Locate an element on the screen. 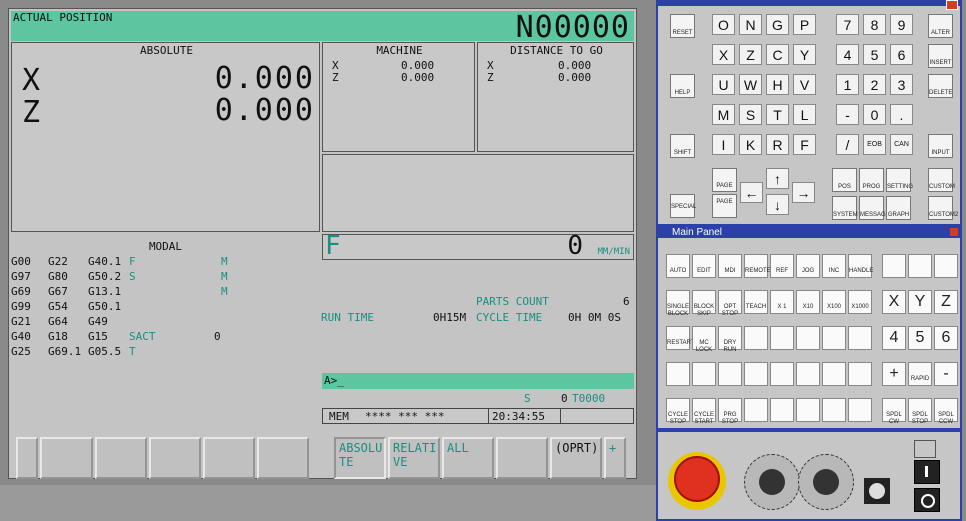 The width and height of the screenshot is (966, 521). axis-key: Y is located at coordinates (920, 302).